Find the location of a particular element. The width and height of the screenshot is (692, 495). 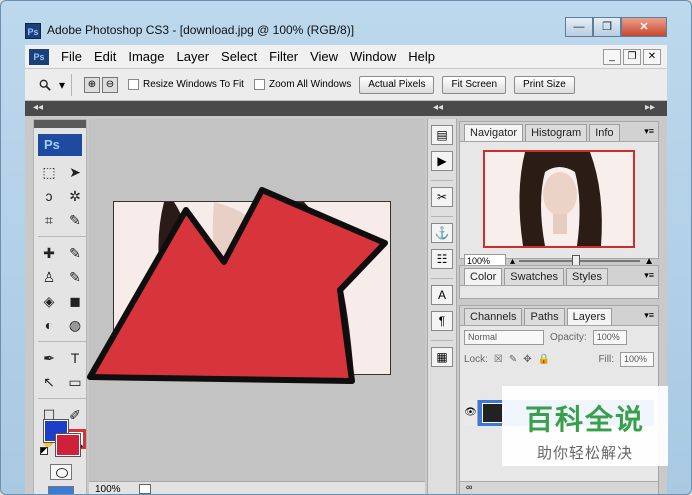

eraser-tool-icon: ◈ is located at coordinates (49, 301).